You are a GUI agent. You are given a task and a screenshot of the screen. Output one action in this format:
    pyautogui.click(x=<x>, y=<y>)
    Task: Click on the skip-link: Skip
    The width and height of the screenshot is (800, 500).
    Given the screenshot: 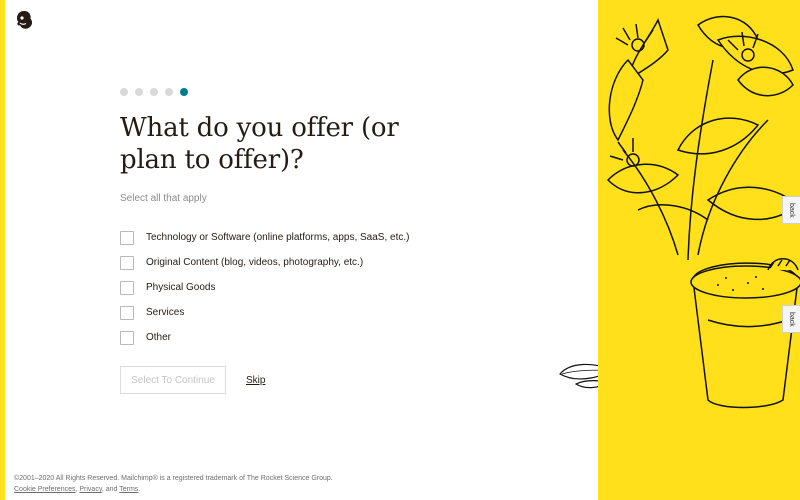 What is the action you would take?
    pyautogui.click(x=255, y=380)
    